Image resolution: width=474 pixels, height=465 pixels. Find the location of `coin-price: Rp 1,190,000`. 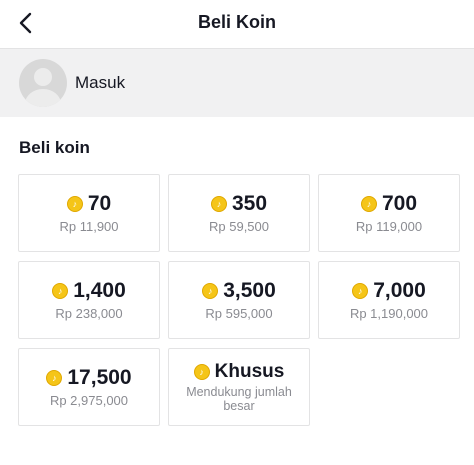

coin-price: Rp 1,190,000 is located at coordinates (389, 313).